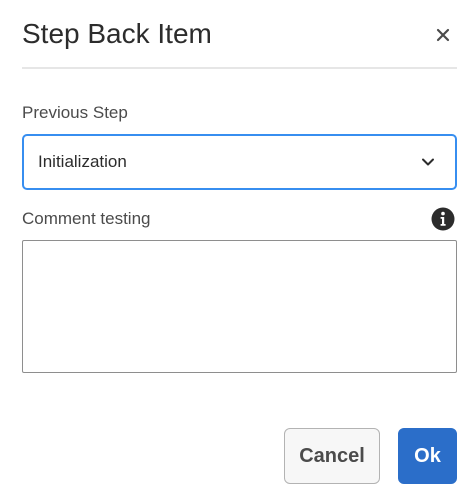 This screenshot has height=502, width=475. Describe the element at coordinates (82, 161) in the screenshot. I see `previous-step-selected-value: Initialization` at that location.